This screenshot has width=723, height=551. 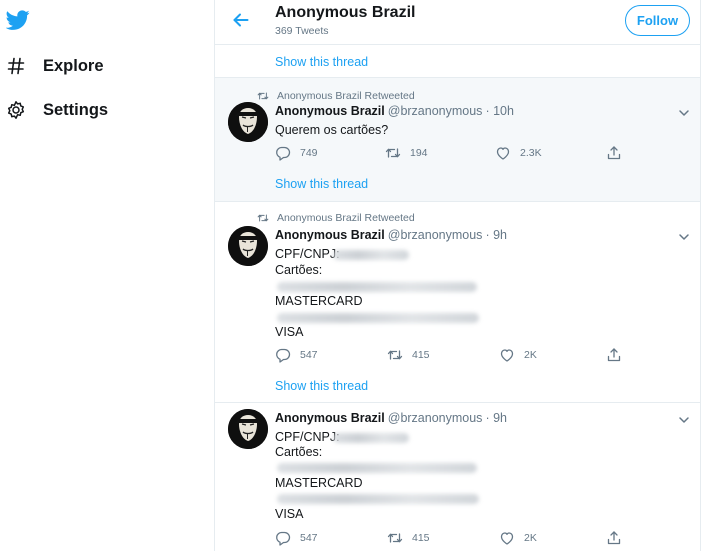 What do you see at coordinates (406, 153) in the screenshot?
I see `retweet-button: 194` at bounding box center [406, 153].